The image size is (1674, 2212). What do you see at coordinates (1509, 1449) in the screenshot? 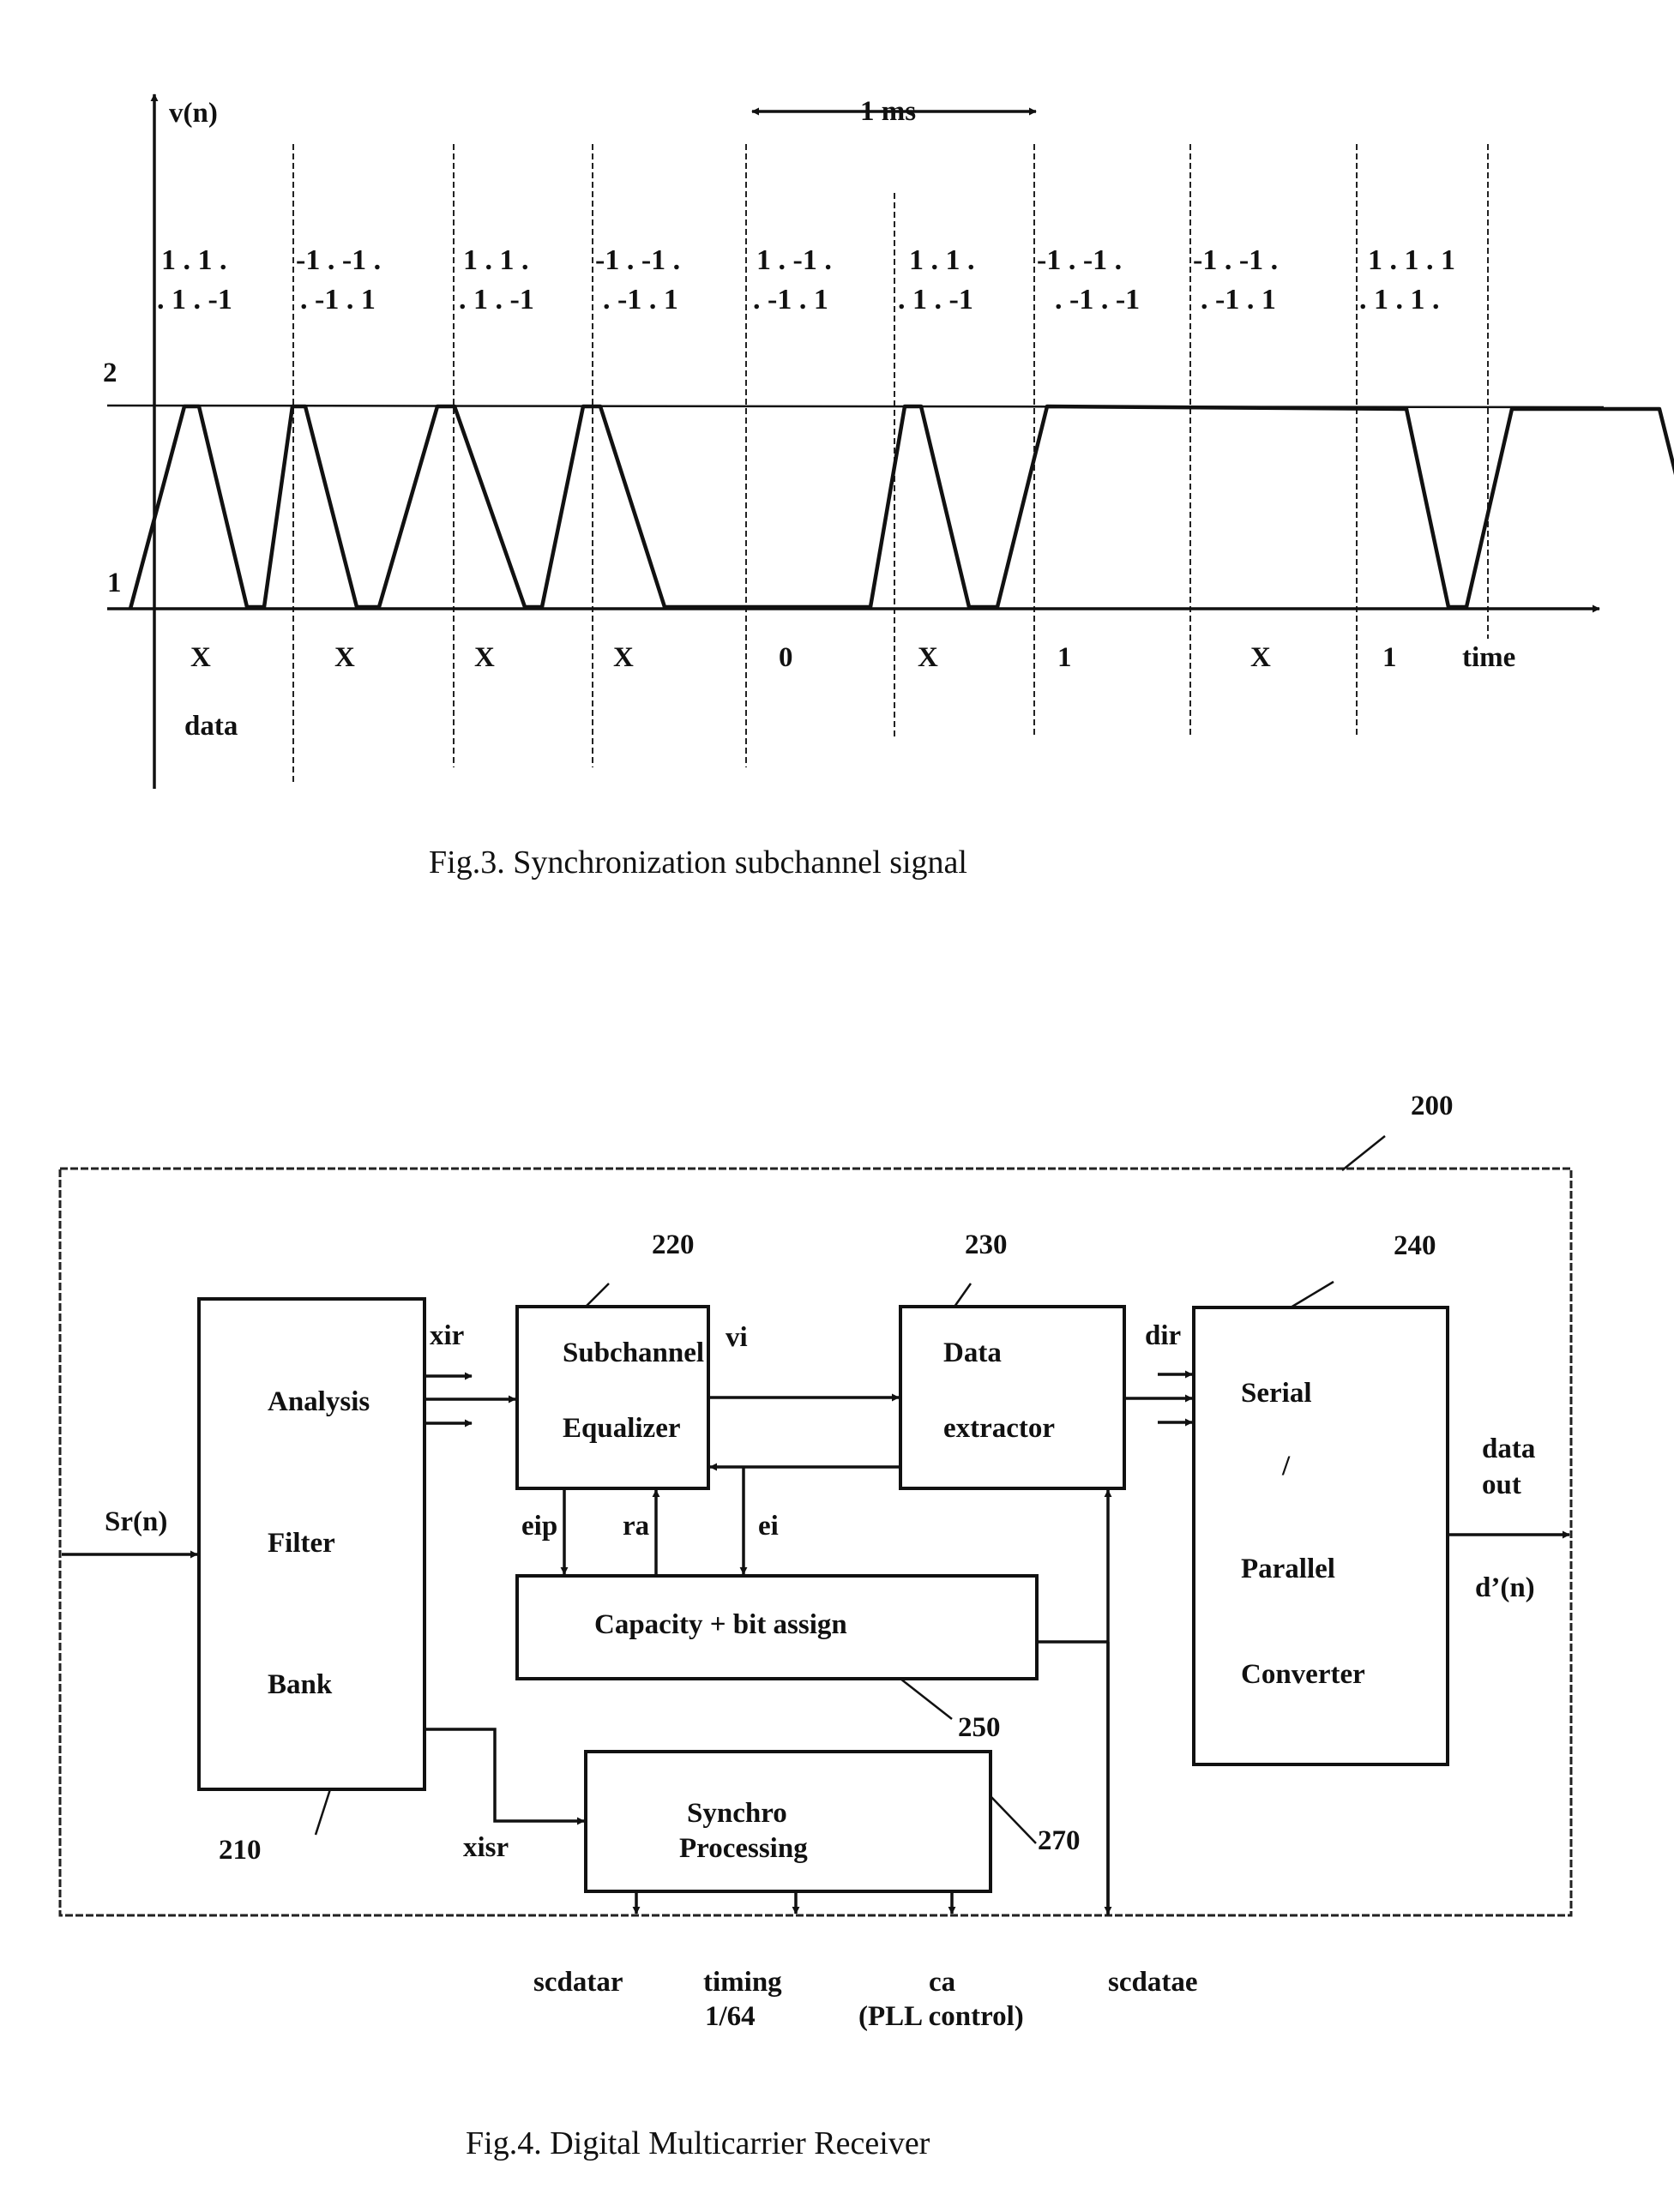
I see `data-out-label-1: data` at bounding box center [1509, 1449].